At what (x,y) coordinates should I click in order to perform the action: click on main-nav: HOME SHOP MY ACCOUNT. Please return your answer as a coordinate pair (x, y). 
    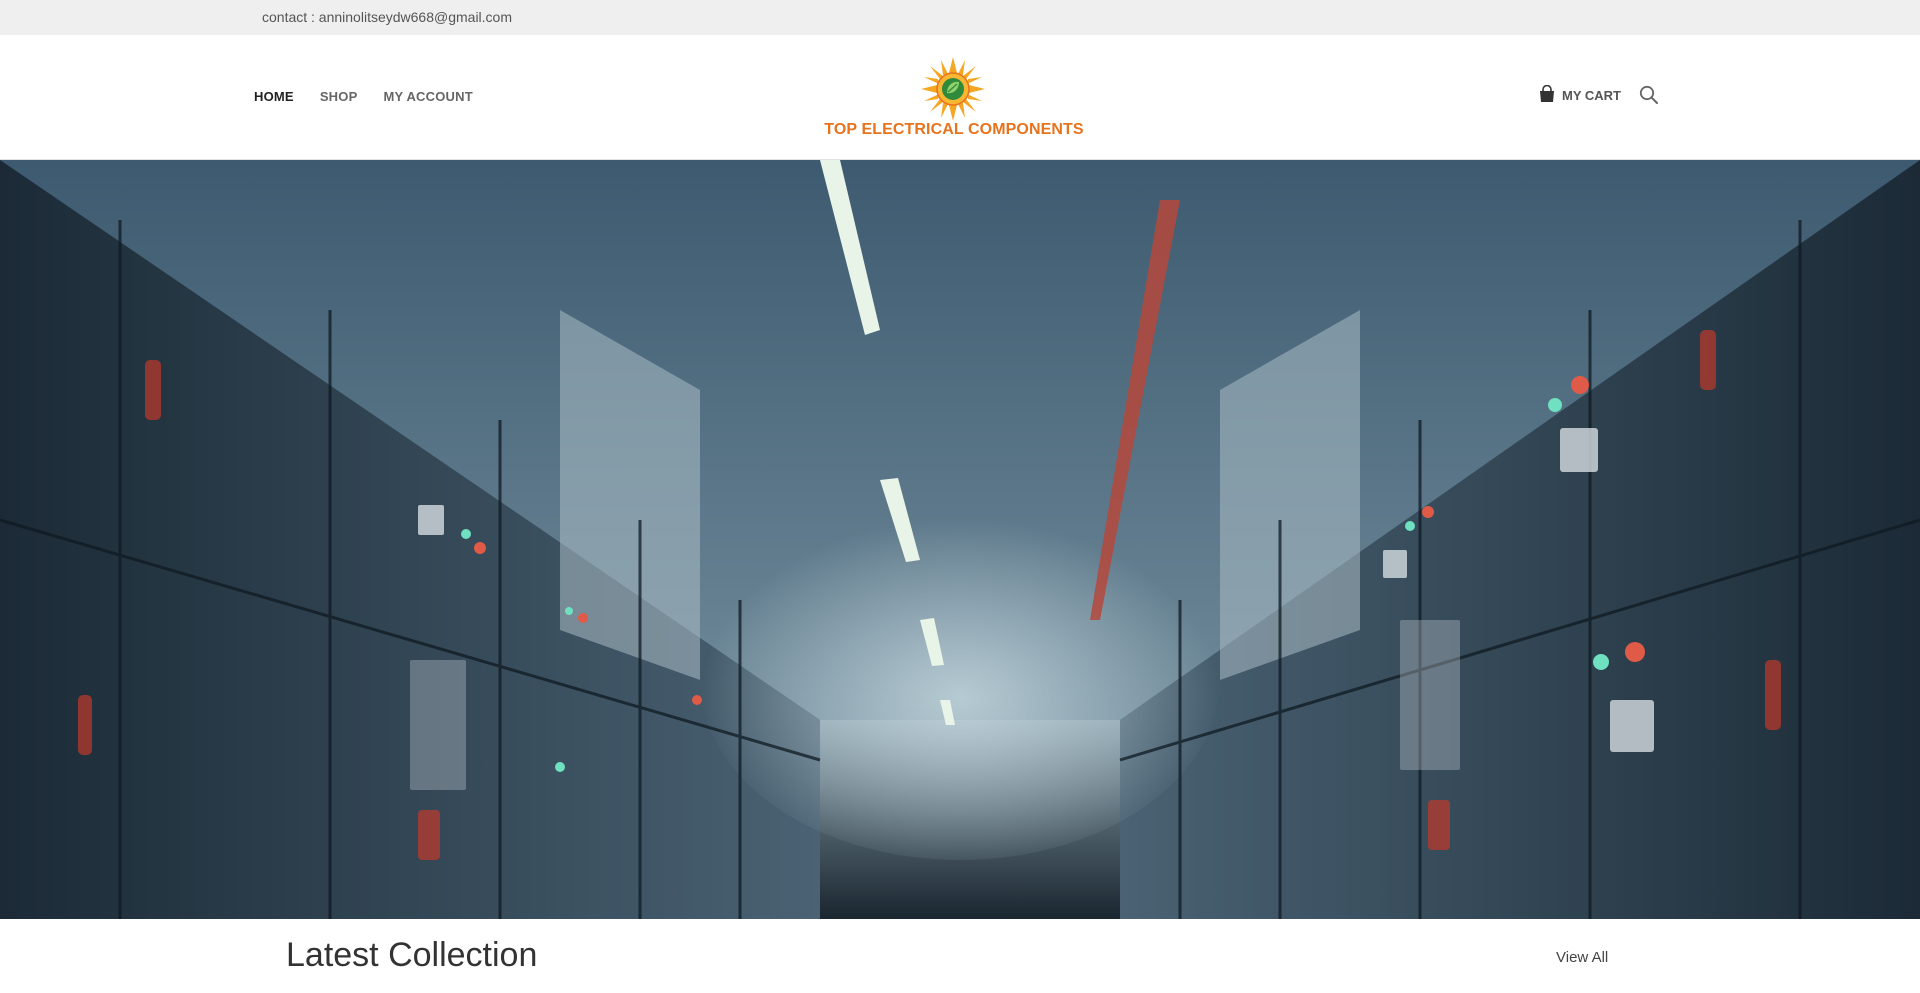
    Looking at the image, I should click on (363, 96).